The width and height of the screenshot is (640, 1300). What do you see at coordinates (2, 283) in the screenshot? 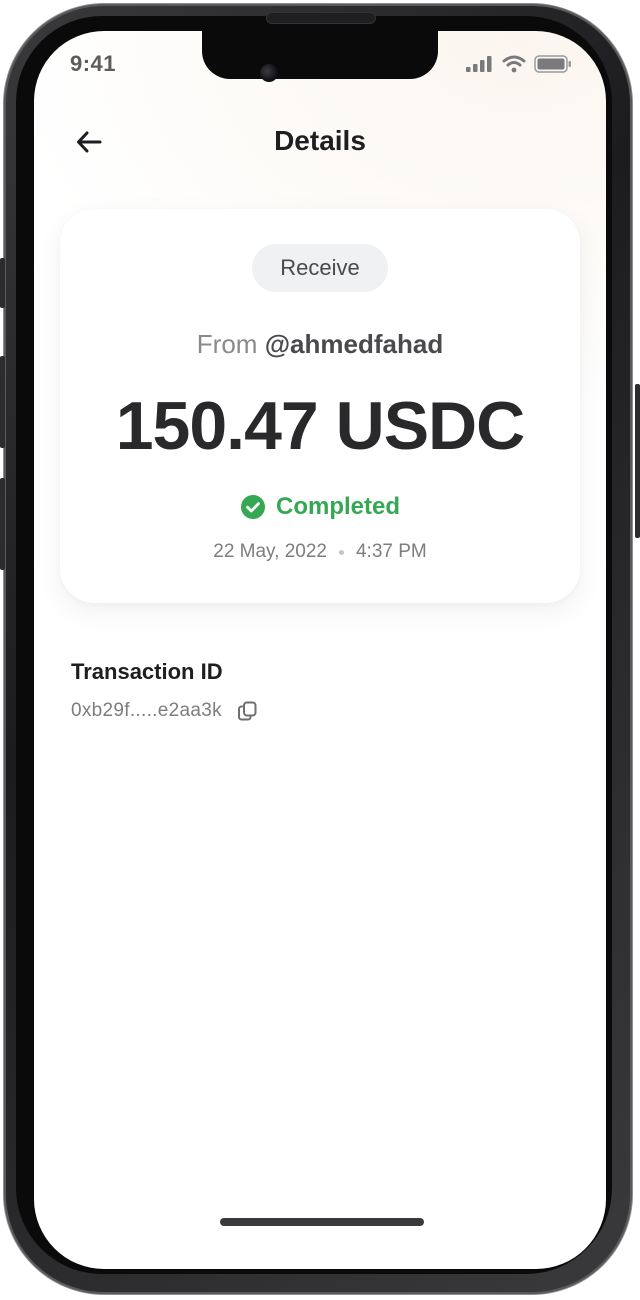
I see `mute-switch` at bounding box center [2, 283].